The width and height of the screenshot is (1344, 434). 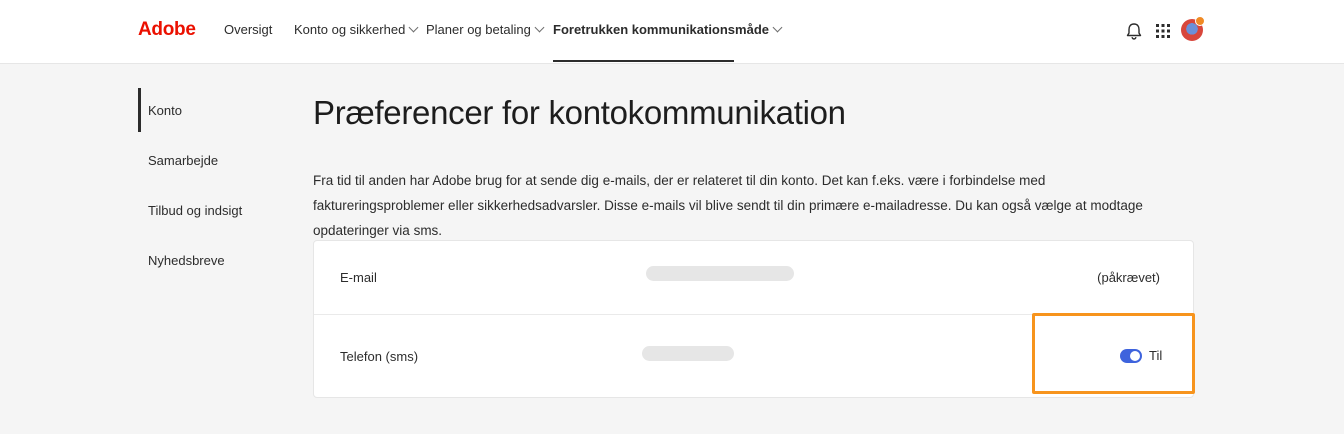 I want to click on active-tab-indicator, so click(x=643, y=61).